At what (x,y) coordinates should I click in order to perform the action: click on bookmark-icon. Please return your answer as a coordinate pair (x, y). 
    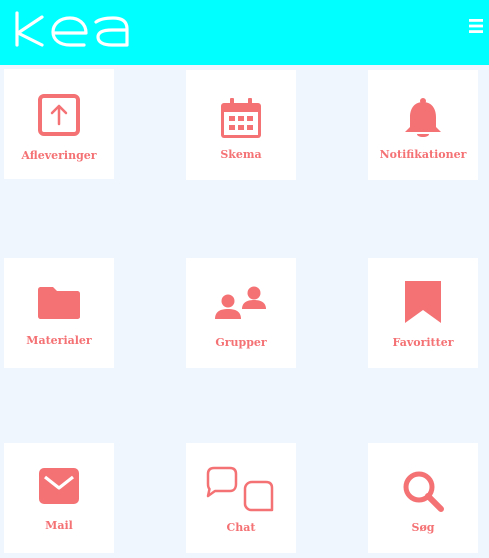
    Looking at the image, I should click on (423, 302).